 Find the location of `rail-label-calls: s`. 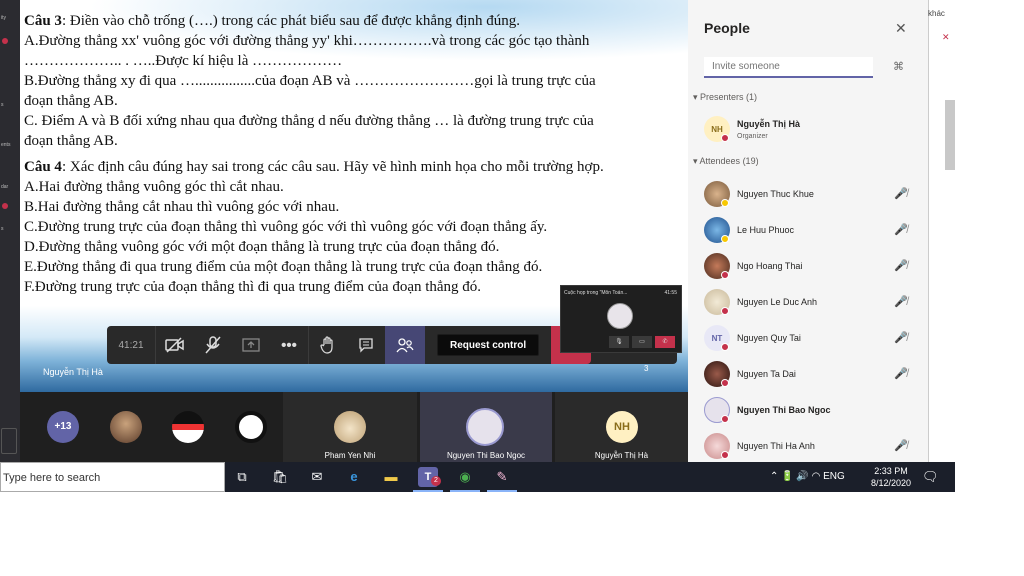

rail-label-calls: s is located at coordinates (2, 229).